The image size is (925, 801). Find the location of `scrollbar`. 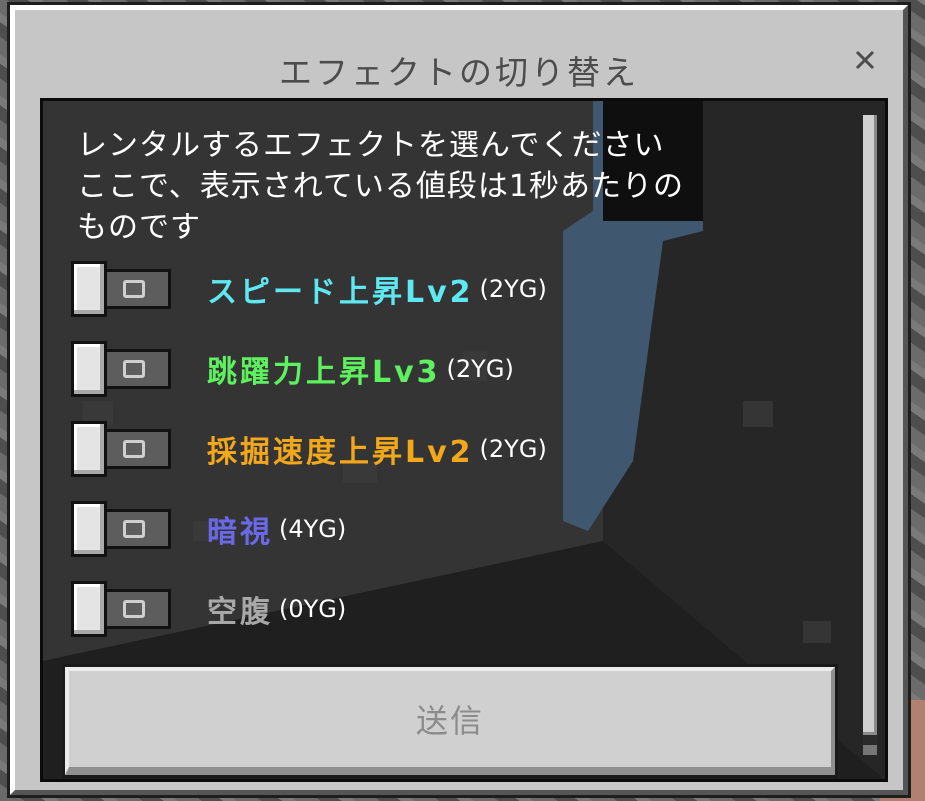

scrollbar is located at coordinates (870, 435).